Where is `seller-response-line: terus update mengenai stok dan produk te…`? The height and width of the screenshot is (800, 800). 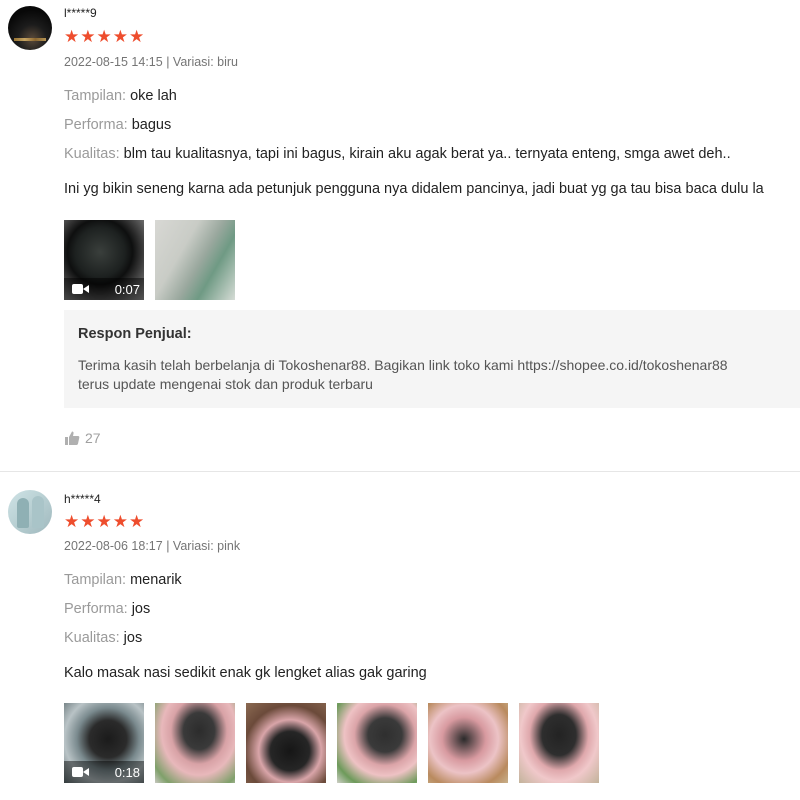 seller-response-line: terus update mengenai stok dan produk te… is located at coordinates (225, 384).